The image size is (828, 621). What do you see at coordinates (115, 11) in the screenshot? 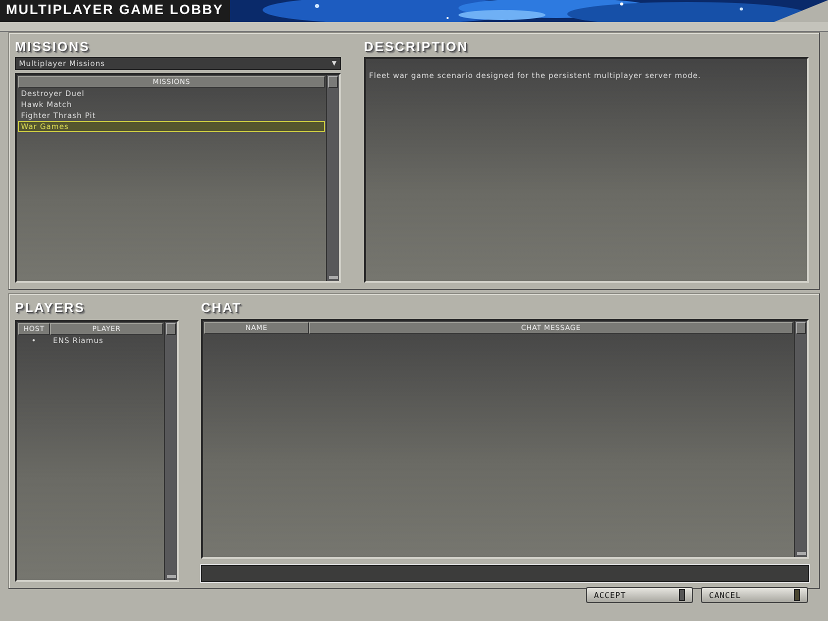
I see `window-title: MULTIPLAYER GAME LOBBY` at bounding box center [115, 11].